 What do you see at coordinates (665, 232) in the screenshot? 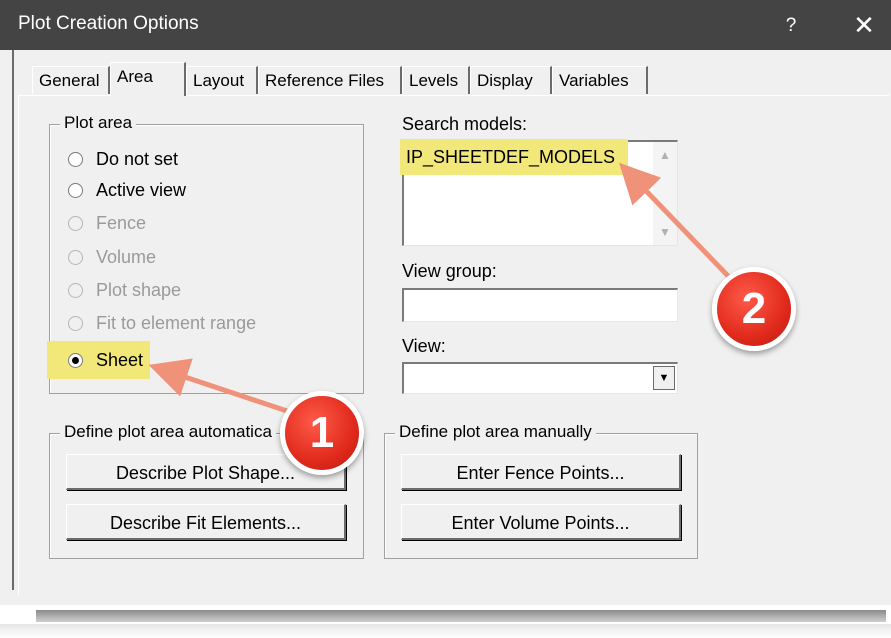
I see `scroll-down-icon: ▼` at bounding box center [665, 232].